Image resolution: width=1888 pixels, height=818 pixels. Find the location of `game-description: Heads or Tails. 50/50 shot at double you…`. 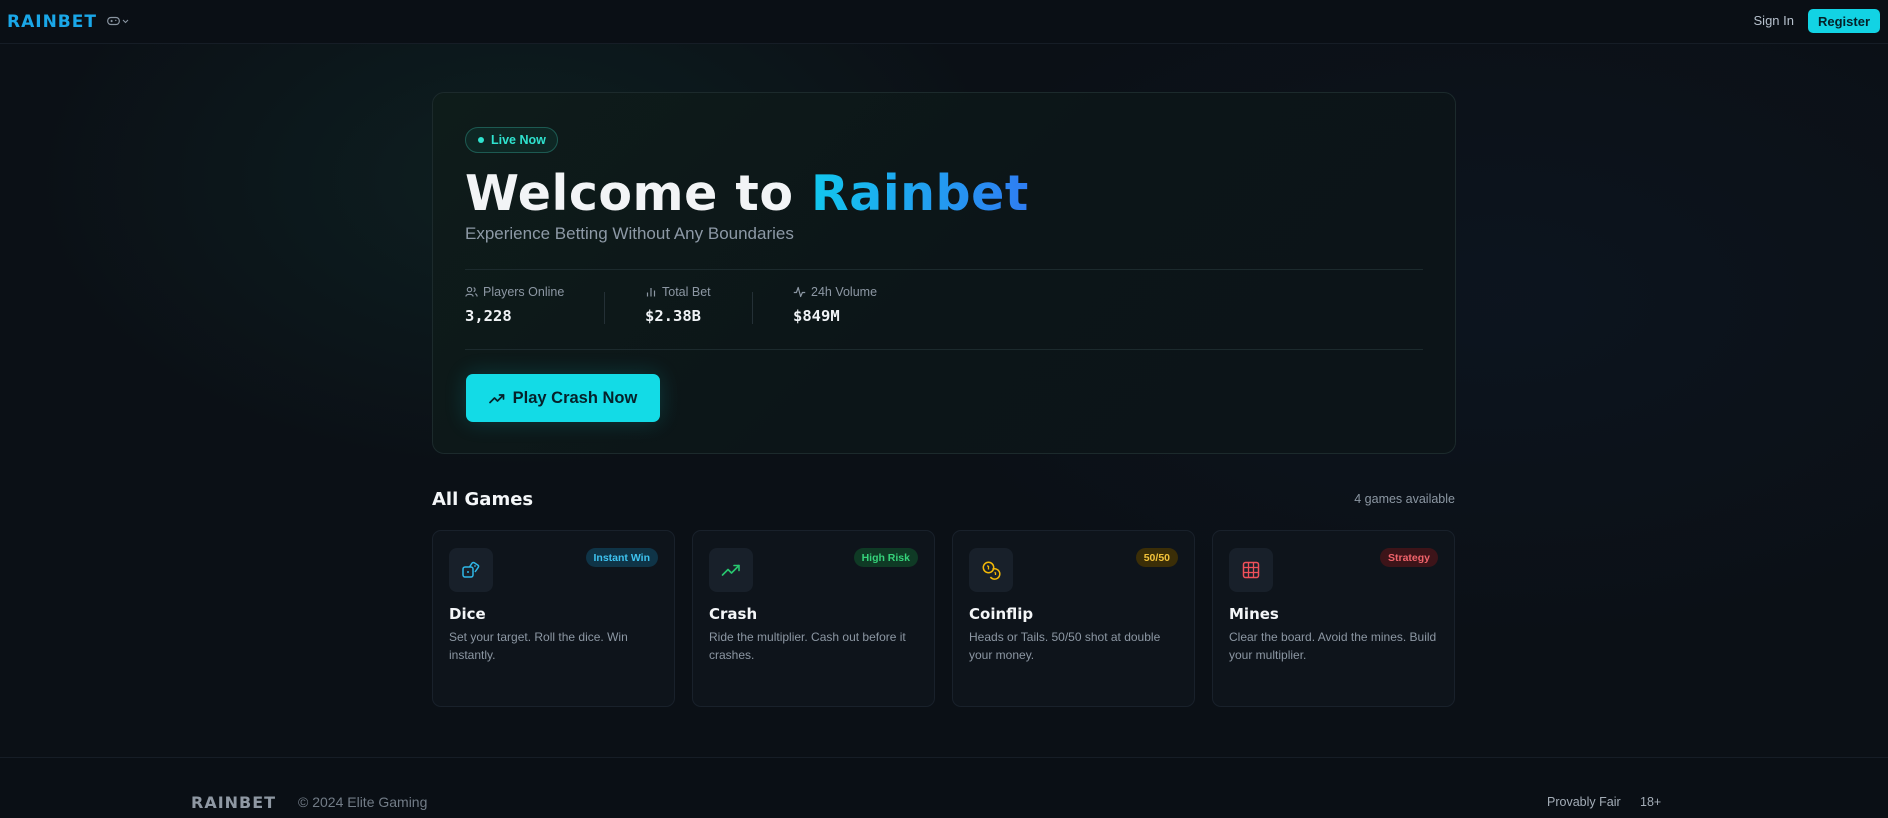

game-description: Heads or Tails. 50/50 shot at double you… is located at coordinates (1065, 646).